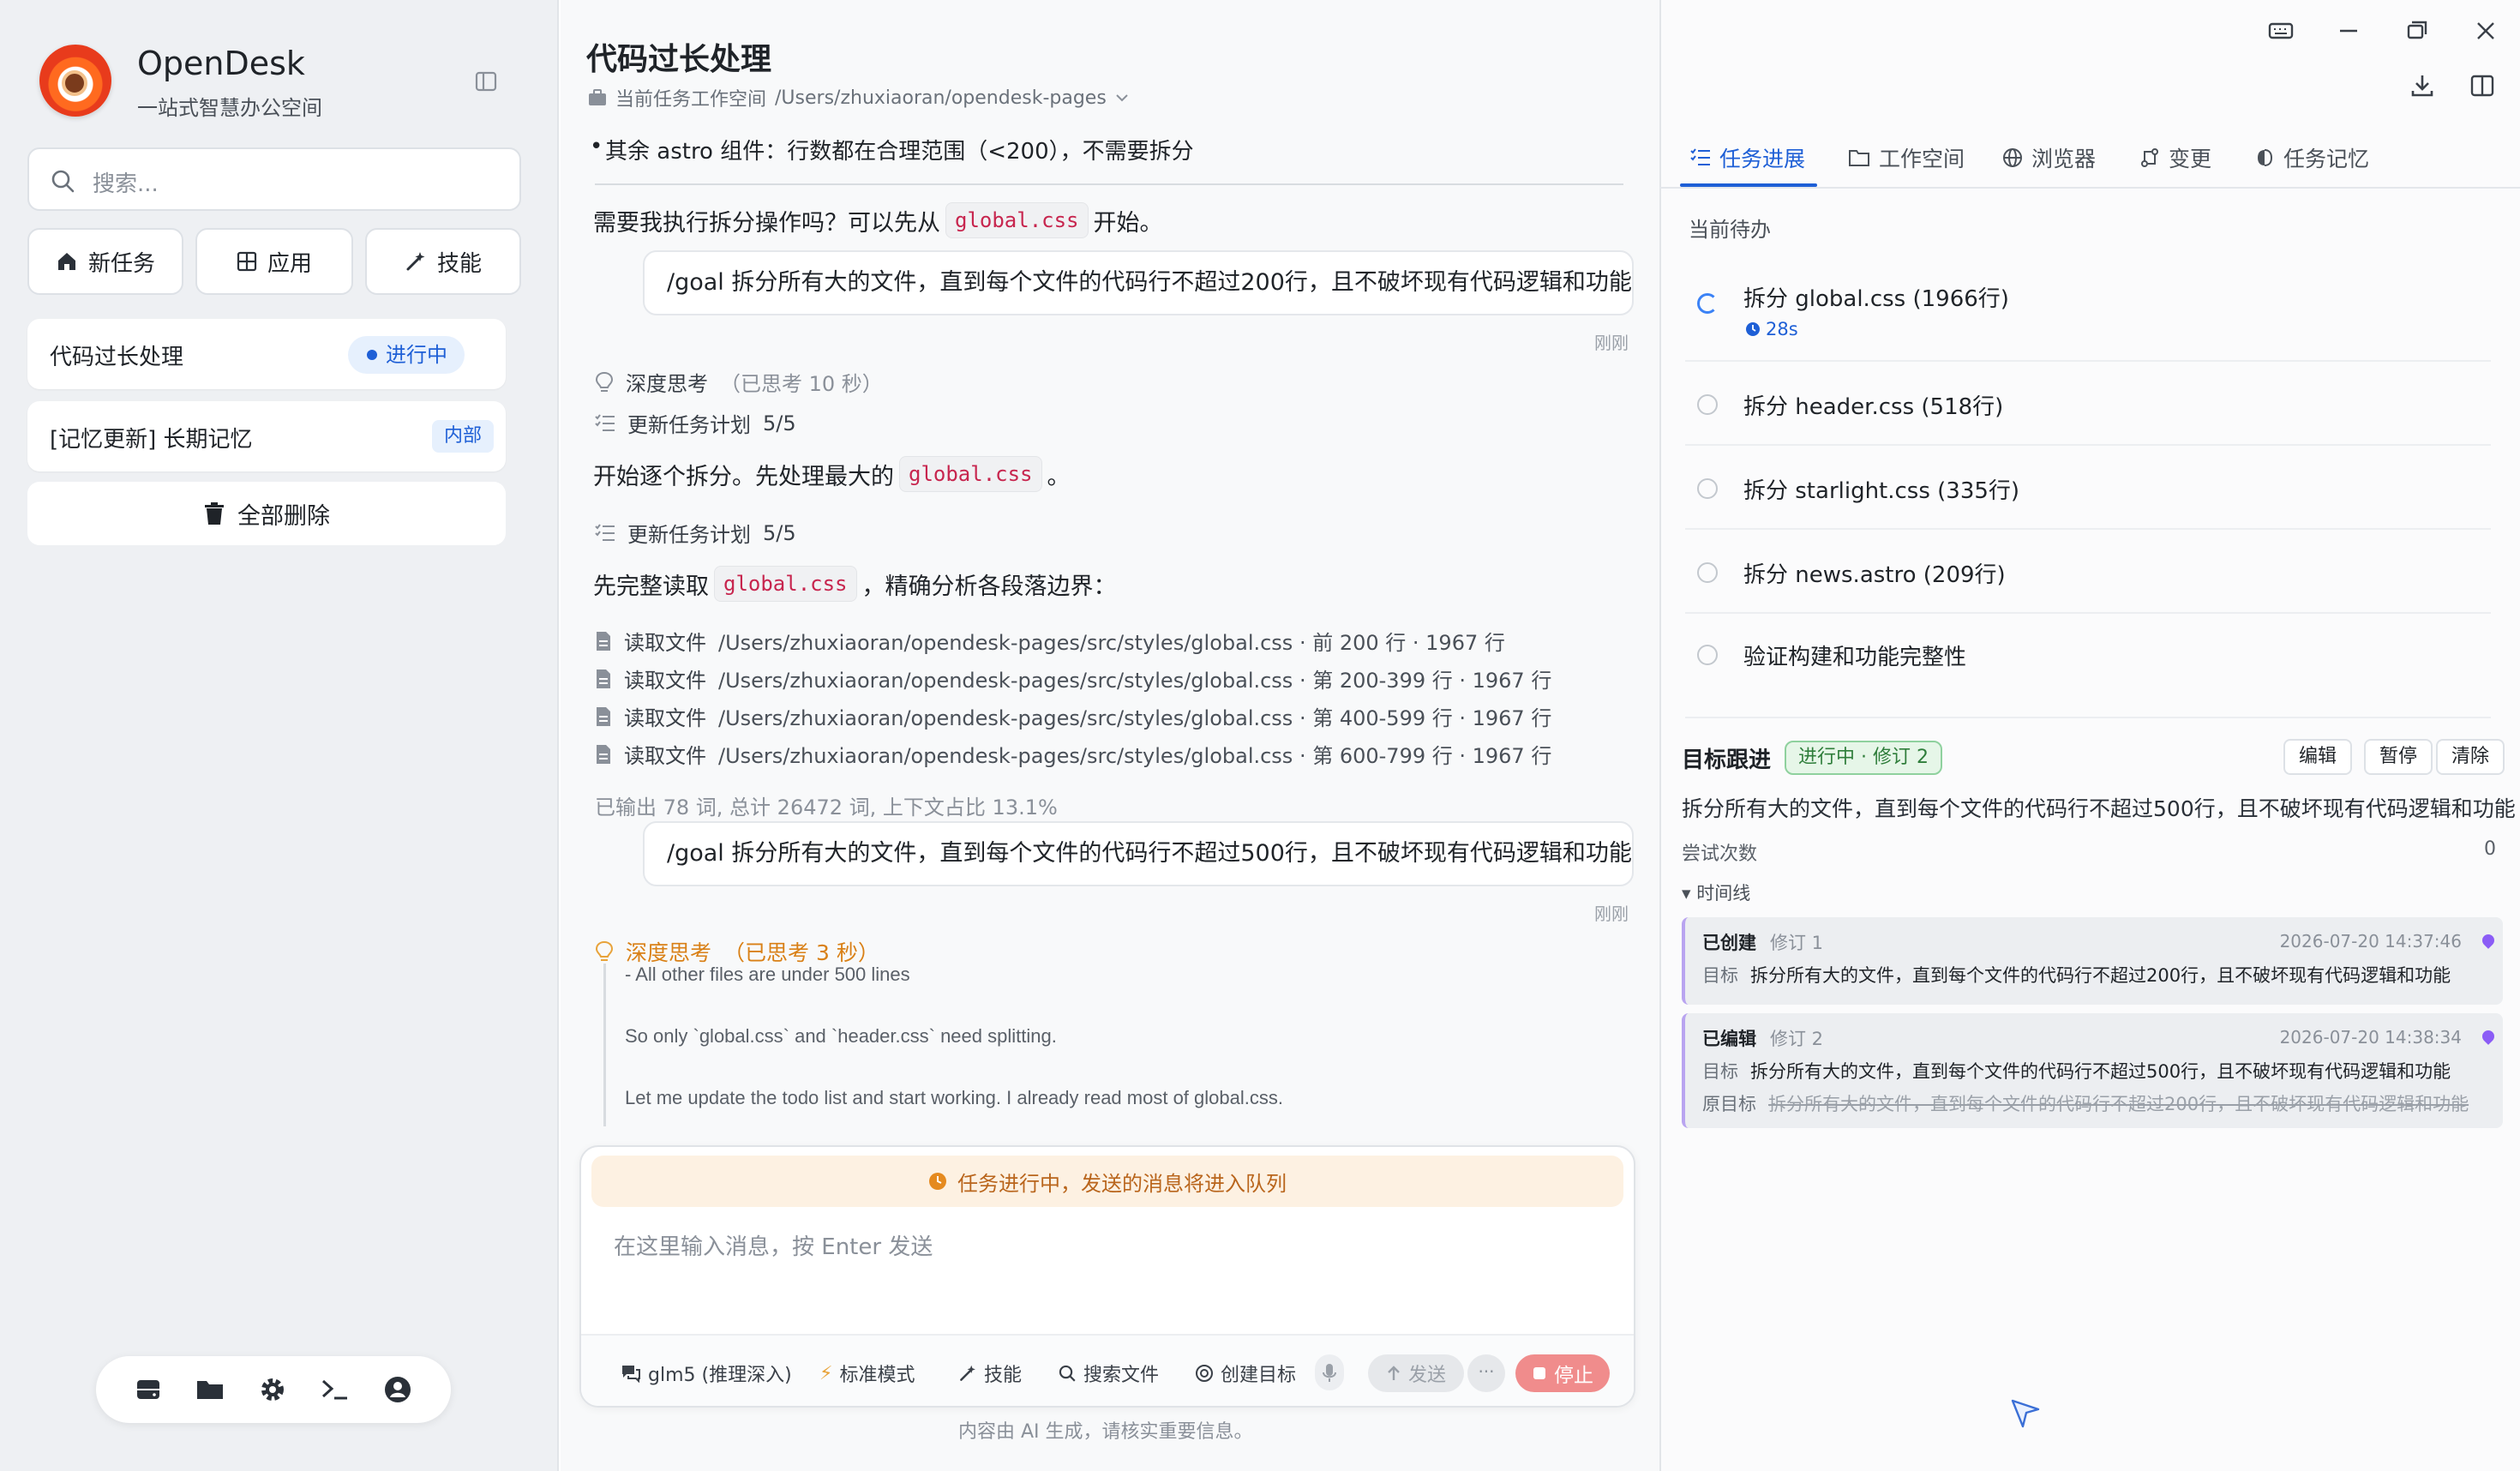  I want to click on home-icon, so click(66, 261).